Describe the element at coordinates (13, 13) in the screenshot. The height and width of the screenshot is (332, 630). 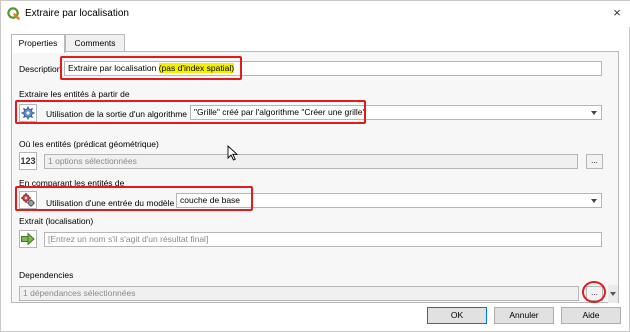
I see `qgis-logo-icon` at that location.